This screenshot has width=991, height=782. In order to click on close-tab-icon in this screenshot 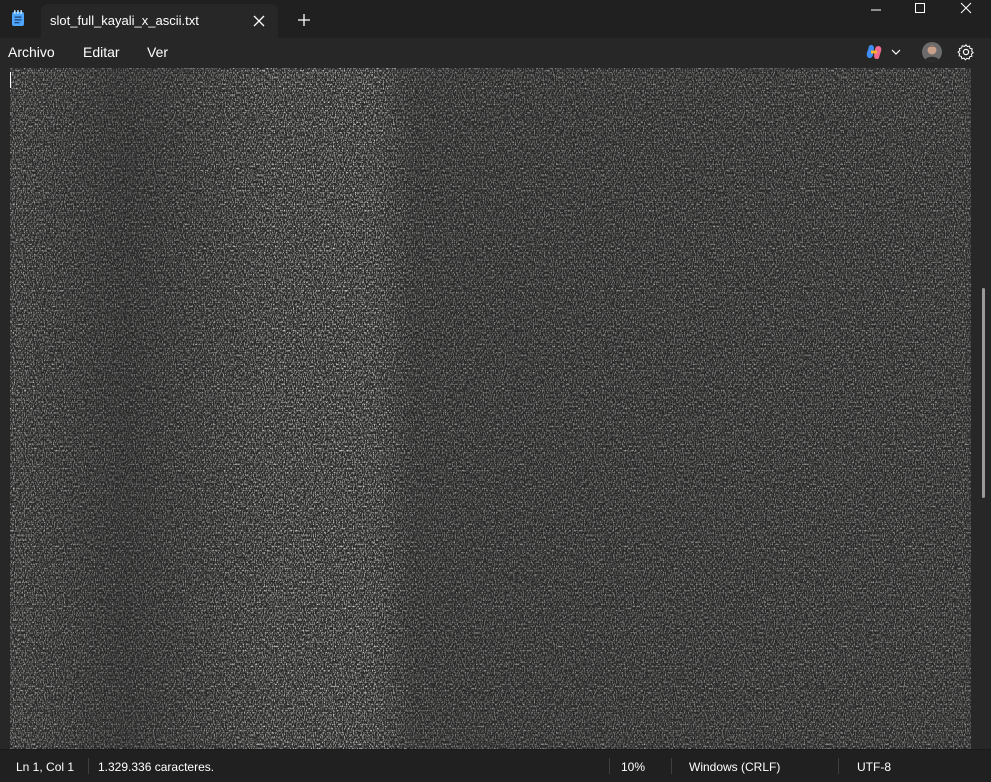, I will do `click(259, 21)`.